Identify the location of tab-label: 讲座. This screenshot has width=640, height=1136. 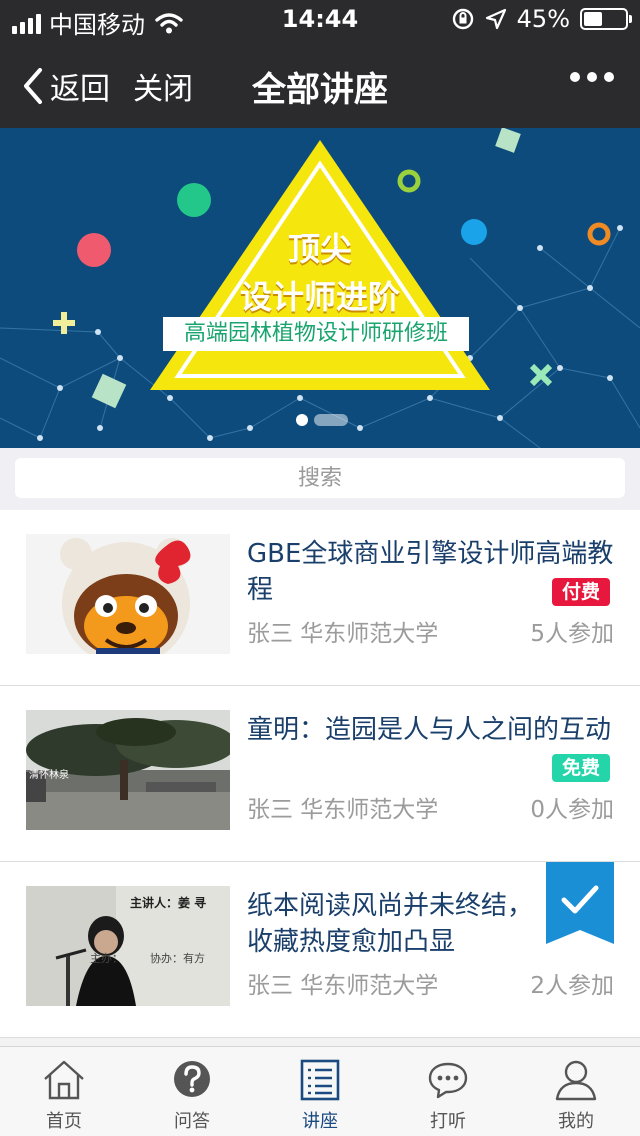
(320, 1121).